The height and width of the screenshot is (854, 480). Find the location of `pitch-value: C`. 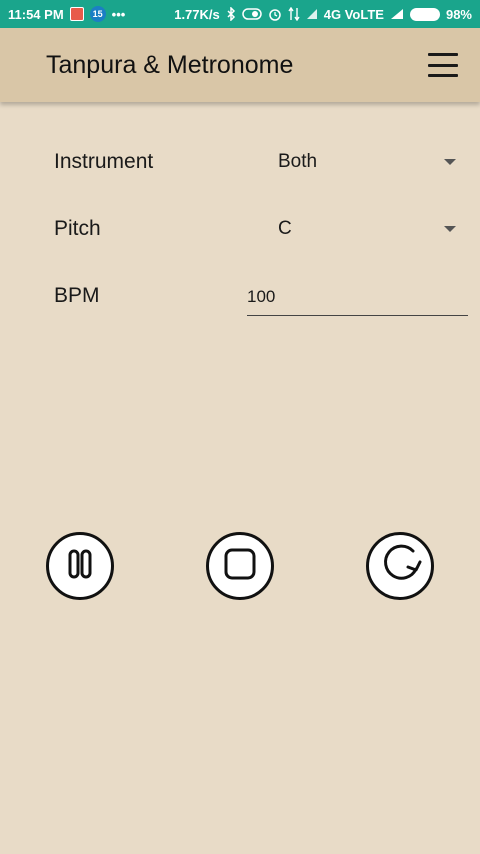

pitch-value: C is located at coordinates (285, 228).